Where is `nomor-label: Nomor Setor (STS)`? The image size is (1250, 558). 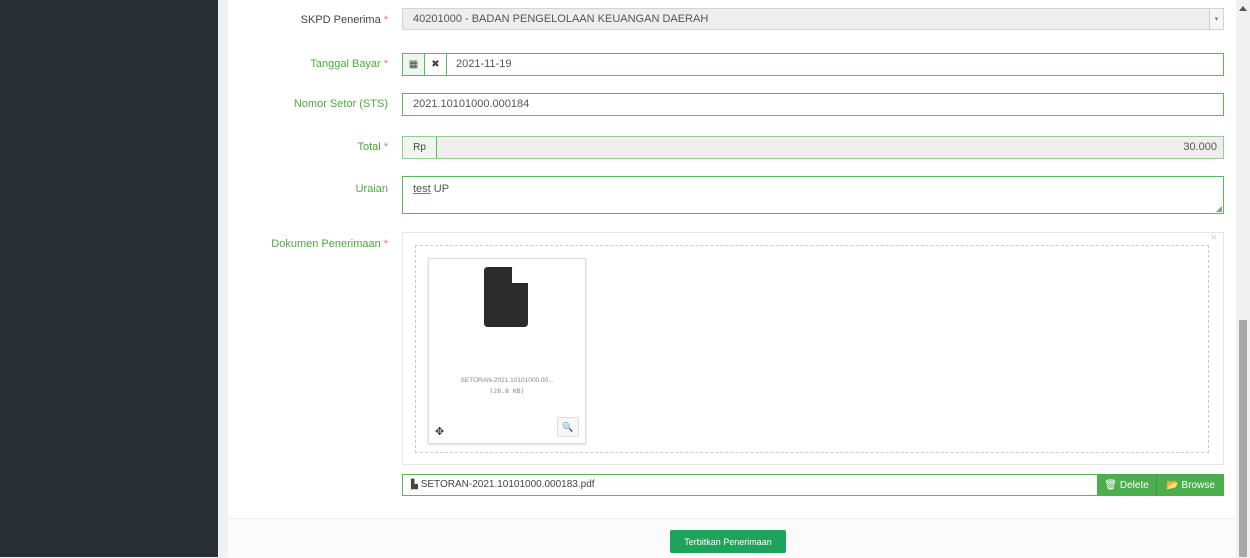 nomor-label: Nomor Setor (STS) is located at coordinates (340, 104).